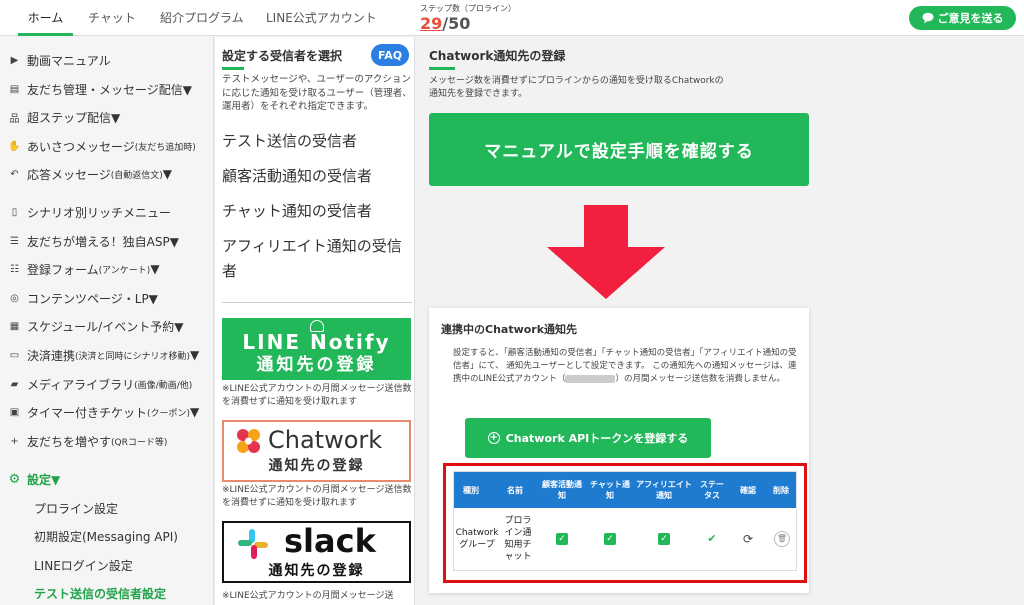 This screenshot has width=1024, height=605. What do you see at coordinates (14, 241) in the screenshot?
I see `handshake-icon: ☰` at bounding box center [14, 241].